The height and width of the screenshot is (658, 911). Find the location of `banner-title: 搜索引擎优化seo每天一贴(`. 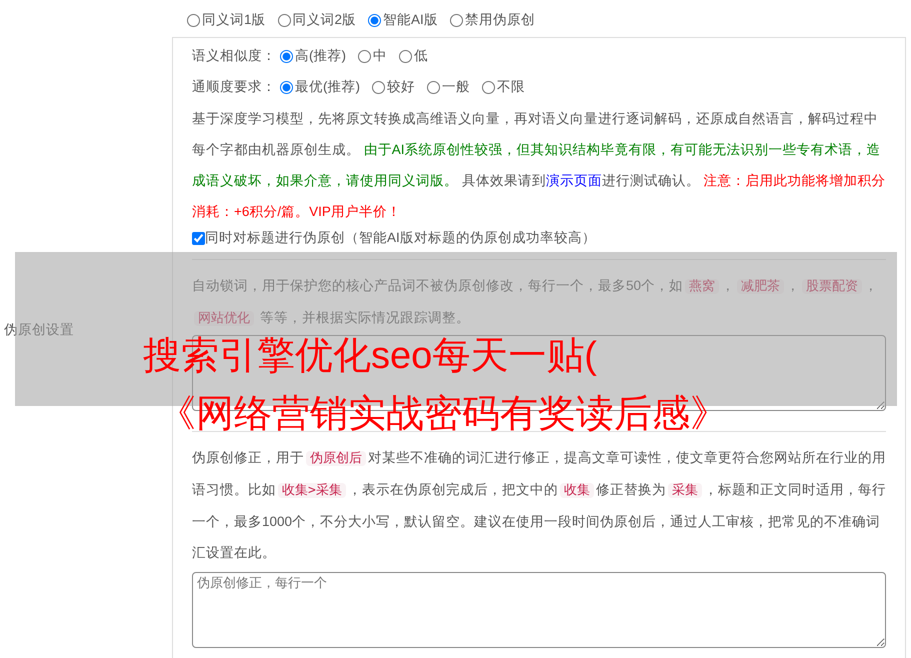

banner-title: 搜索引擎优化seo每天一贴( is located at coordinates (370, 356).